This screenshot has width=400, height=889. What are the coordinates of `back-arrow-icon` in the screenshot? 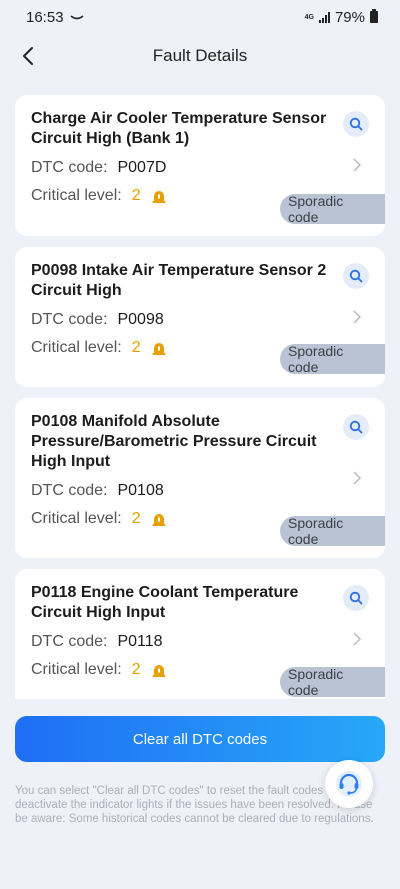 It's located at (28, 56).